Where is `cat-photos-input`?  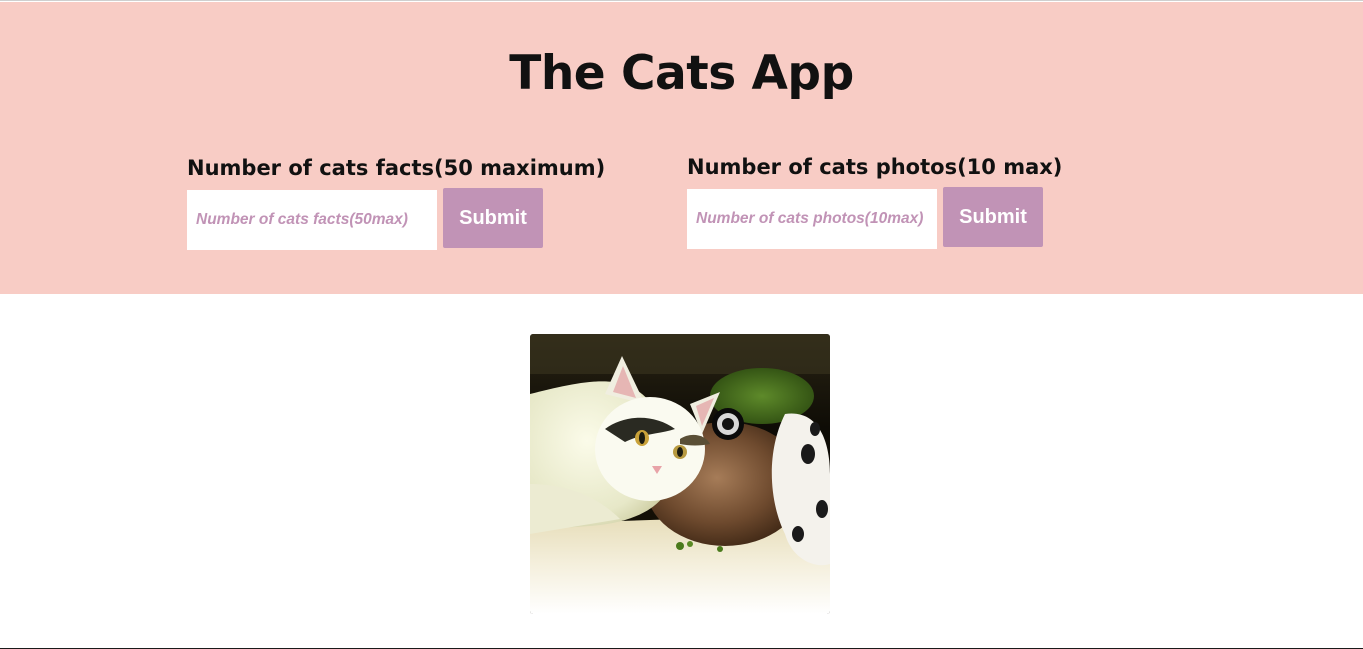
cat-photos-input is located at coordinates (812, 219).